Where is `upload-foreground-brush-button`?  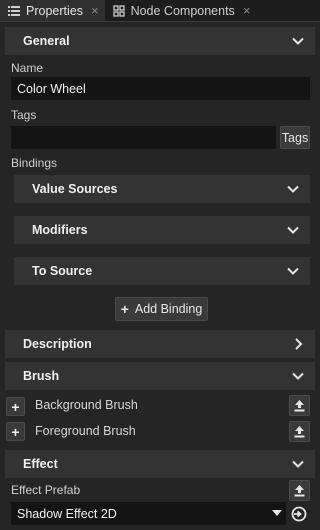
upload-foreground-brush-button is located at coordinates (299, 431).